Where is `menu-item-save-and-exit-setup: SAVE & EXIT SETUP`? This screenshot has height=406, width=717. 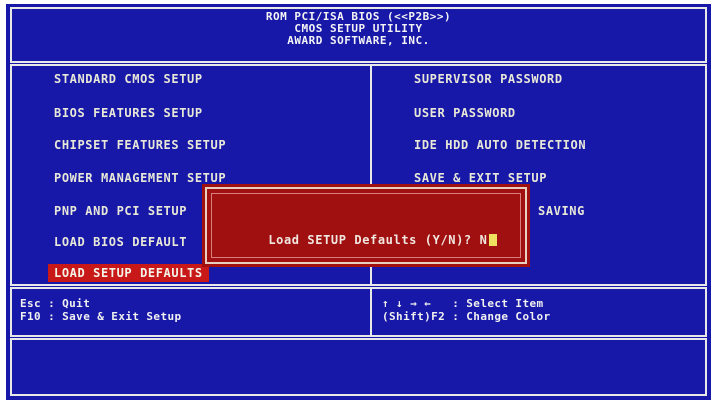 menu-item-save-and-exit-setup: SAVE & EXIT SETUP is located at coordinates (480, 178).